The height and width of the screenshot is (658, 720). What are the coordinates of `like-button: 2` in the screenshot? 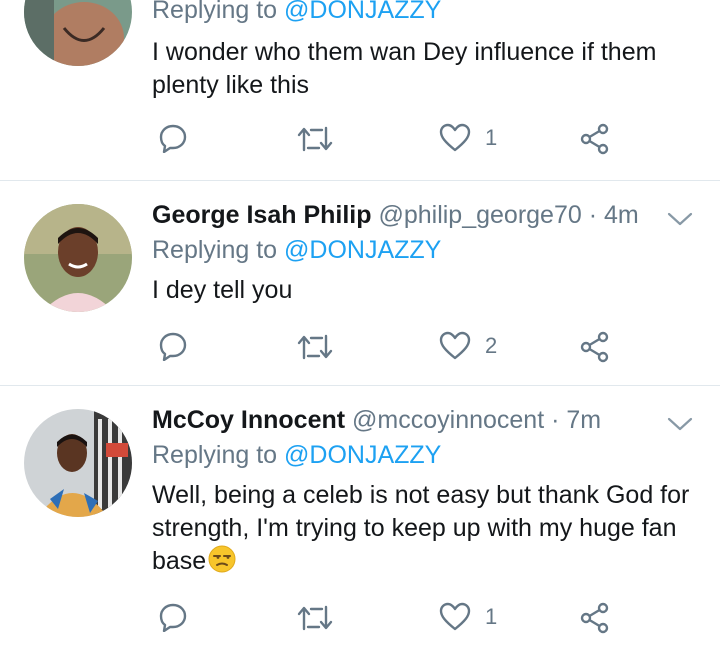 It's located at (468, 346).